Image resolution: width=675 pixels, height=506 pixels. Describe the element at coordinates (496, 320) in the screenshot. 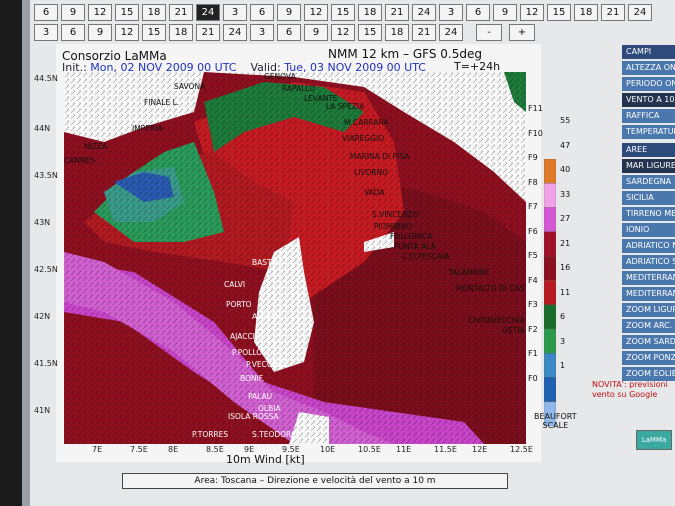

I see `city-label: CIVITAVECCHIA` at that location.